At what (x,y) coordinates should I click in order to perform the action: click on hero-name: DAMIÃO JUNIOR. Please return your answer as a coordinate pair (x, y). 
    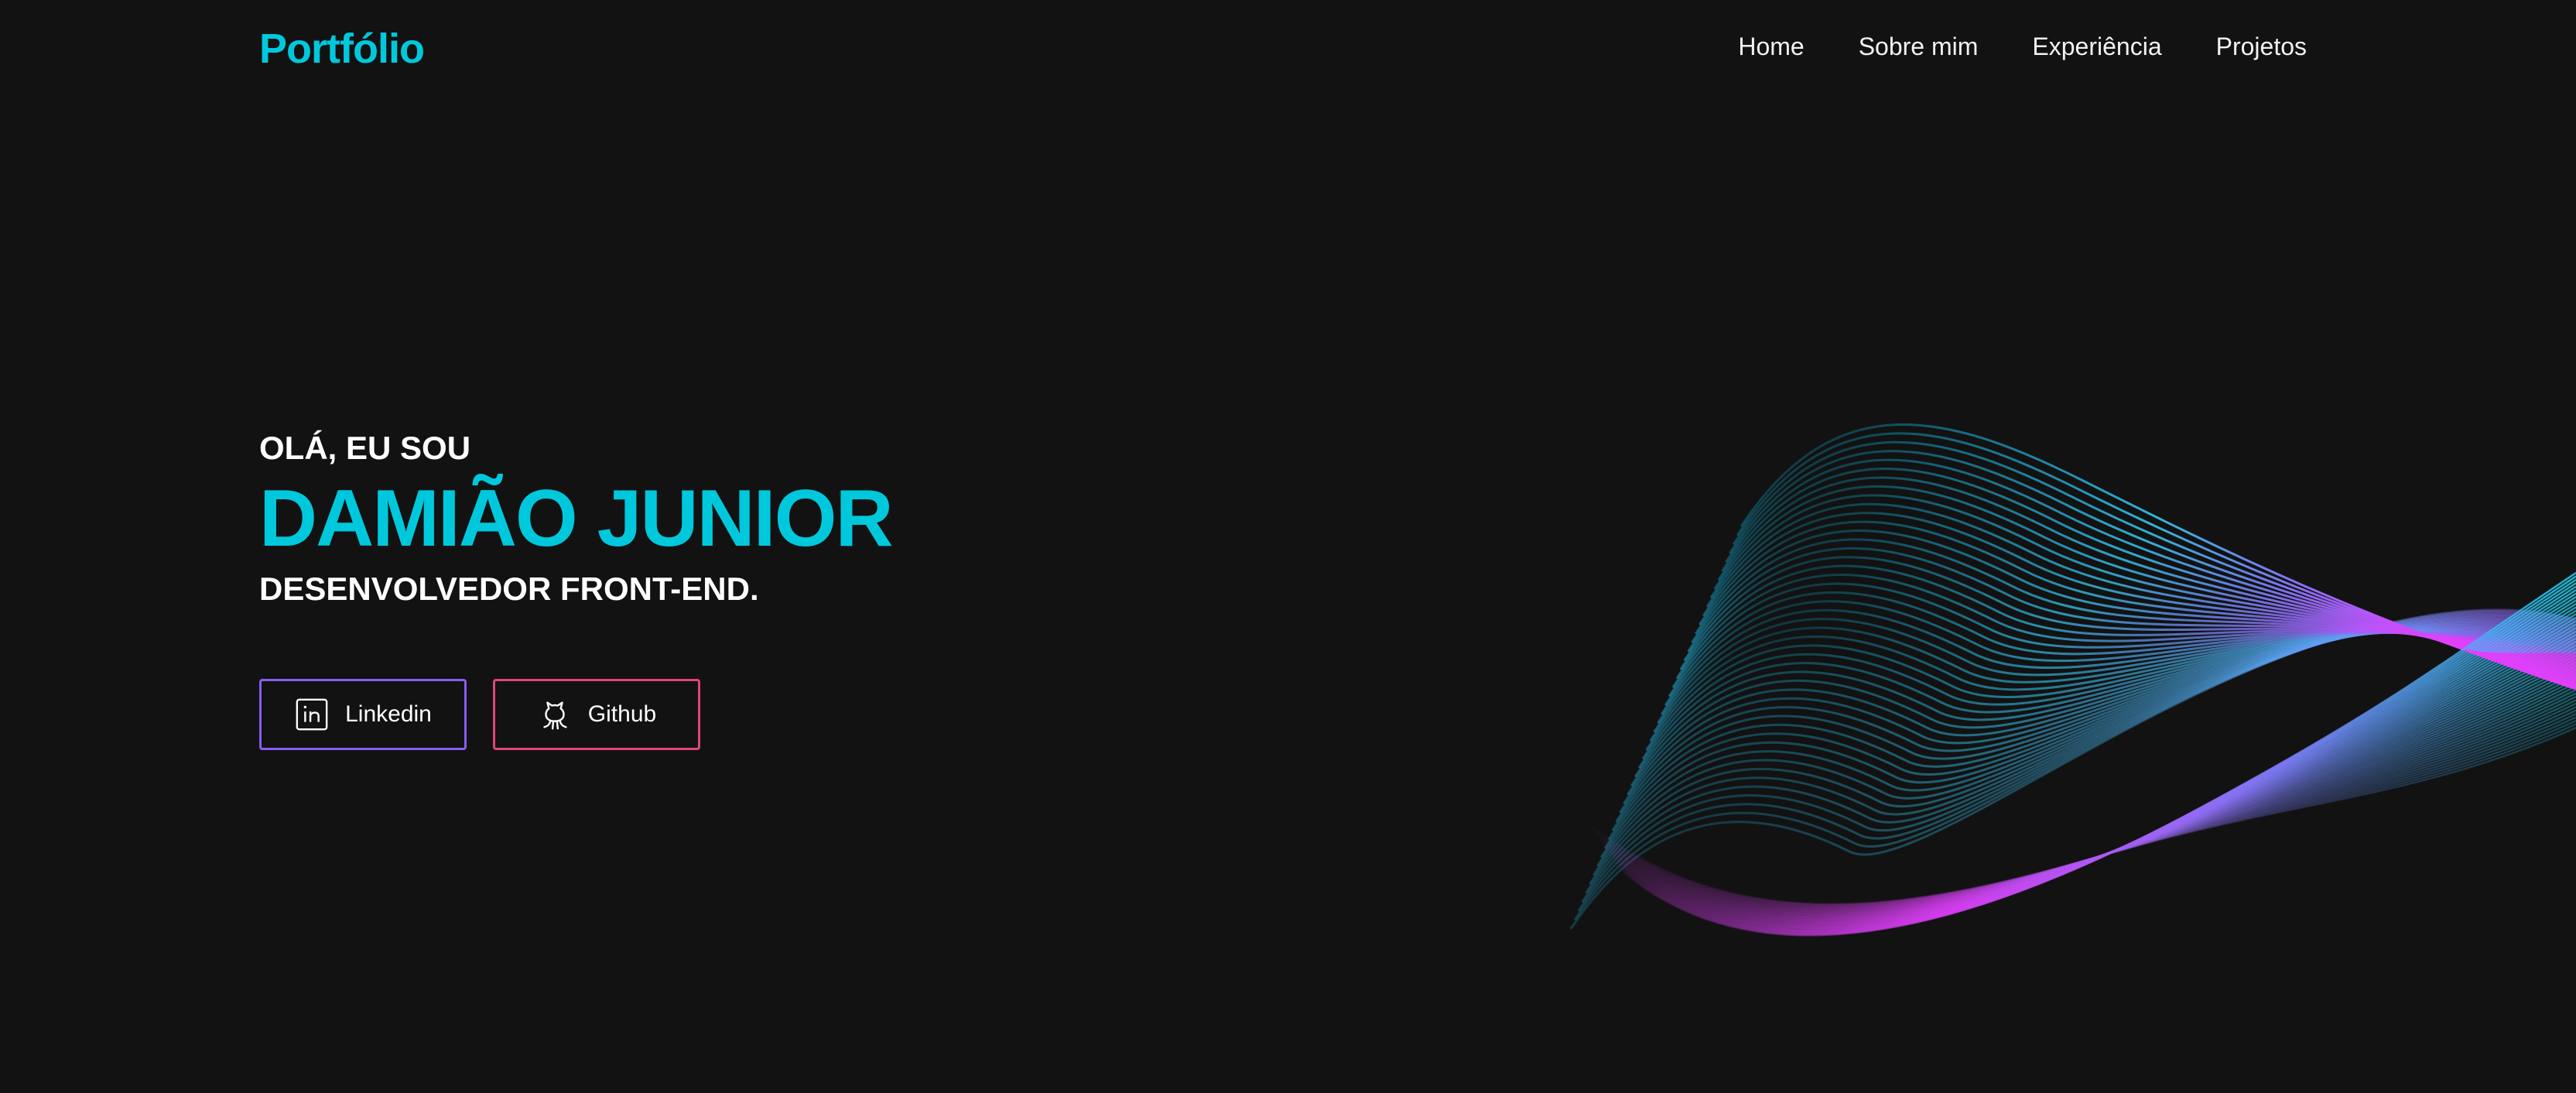
    Looking at the image, I should click on (577, 519).